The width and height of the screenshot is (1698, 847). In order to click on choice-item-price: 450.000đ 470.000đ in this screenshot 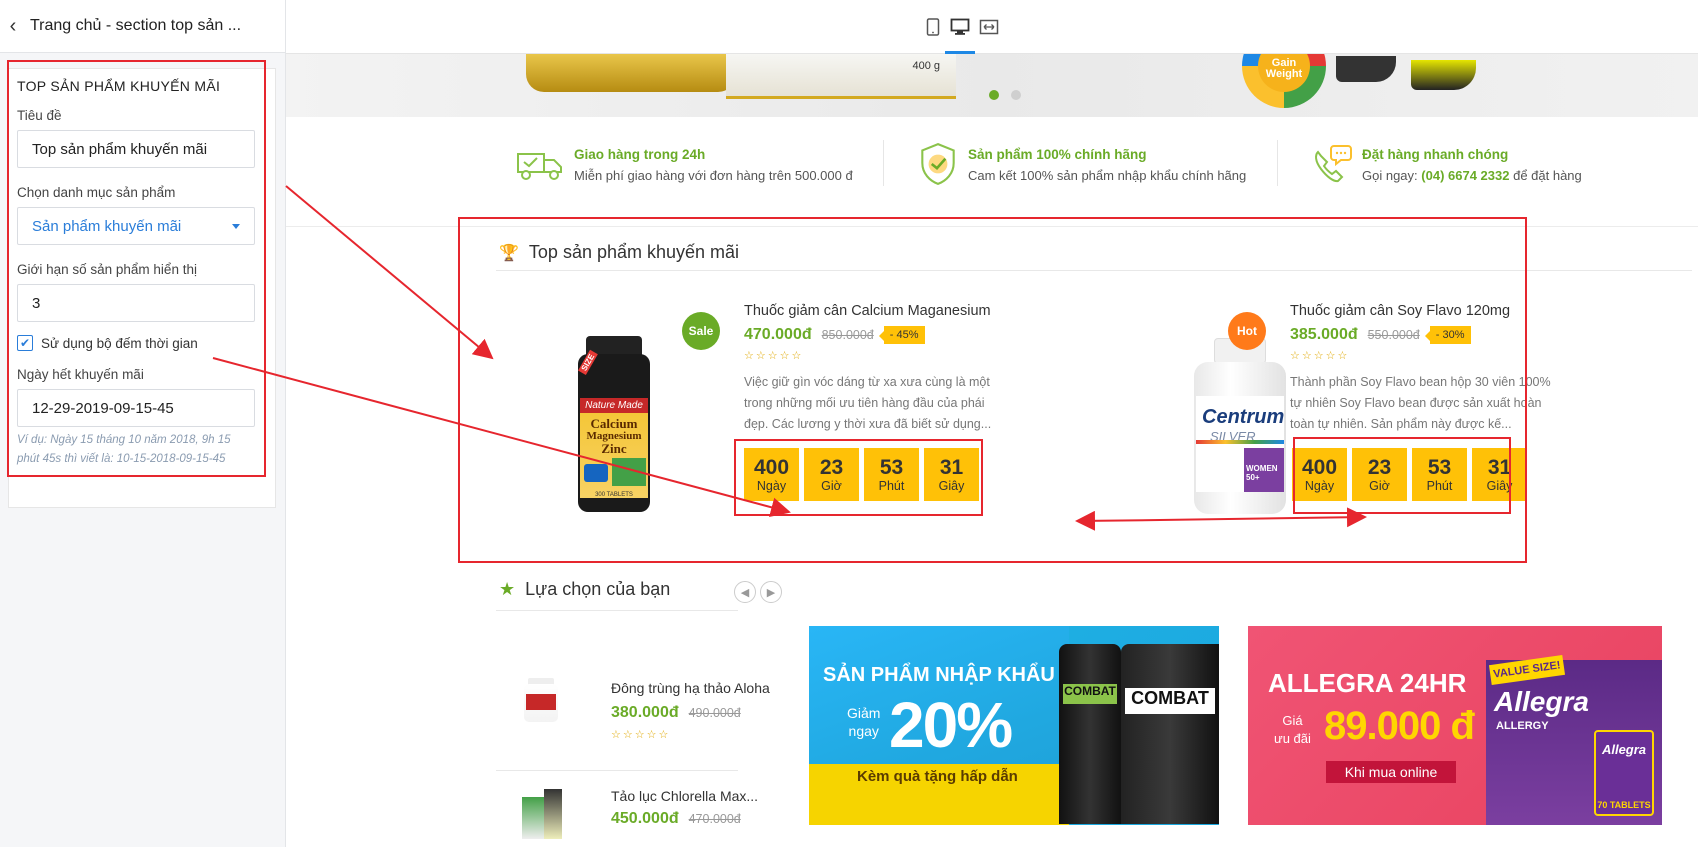, I will do `click(676, 818)`.